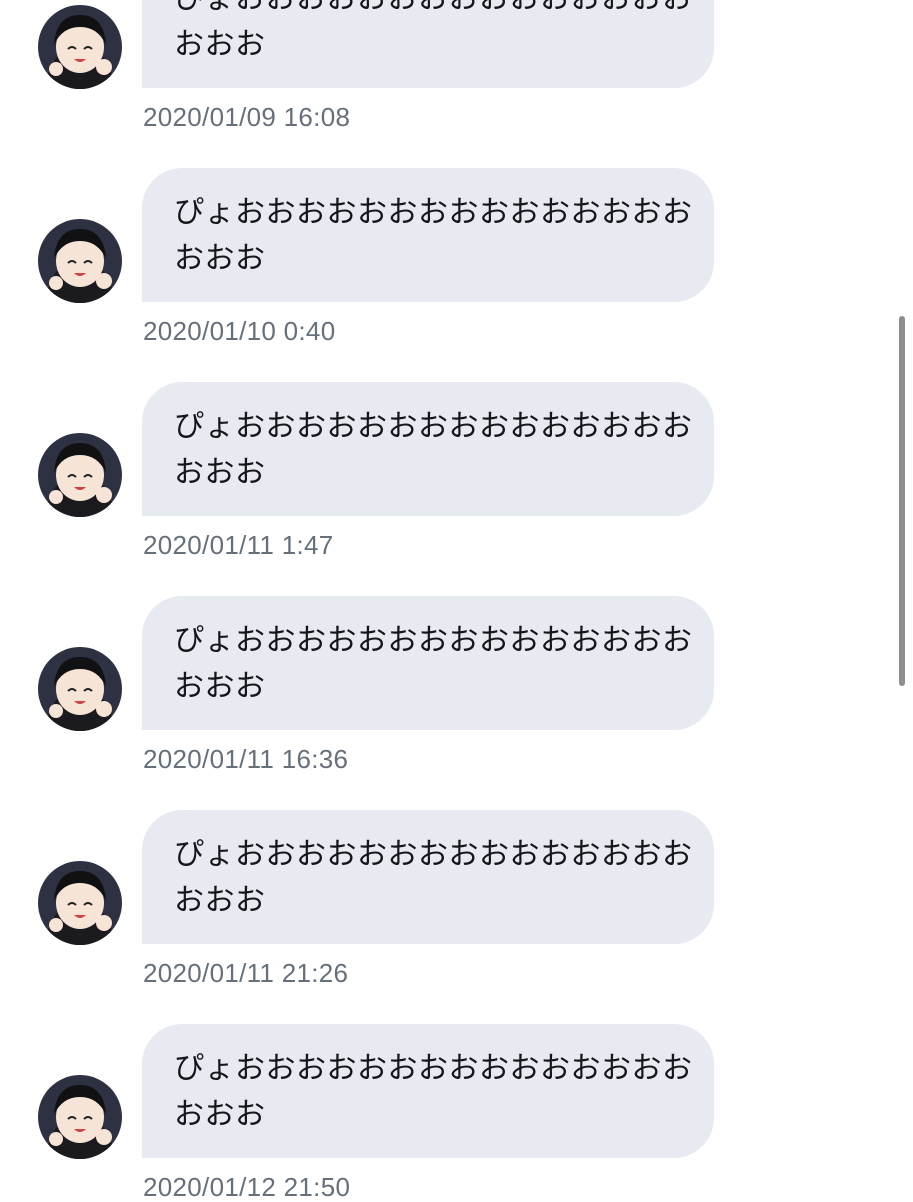 The image size is (913, 1202). I want to click on avatar, so click(80, 1117).